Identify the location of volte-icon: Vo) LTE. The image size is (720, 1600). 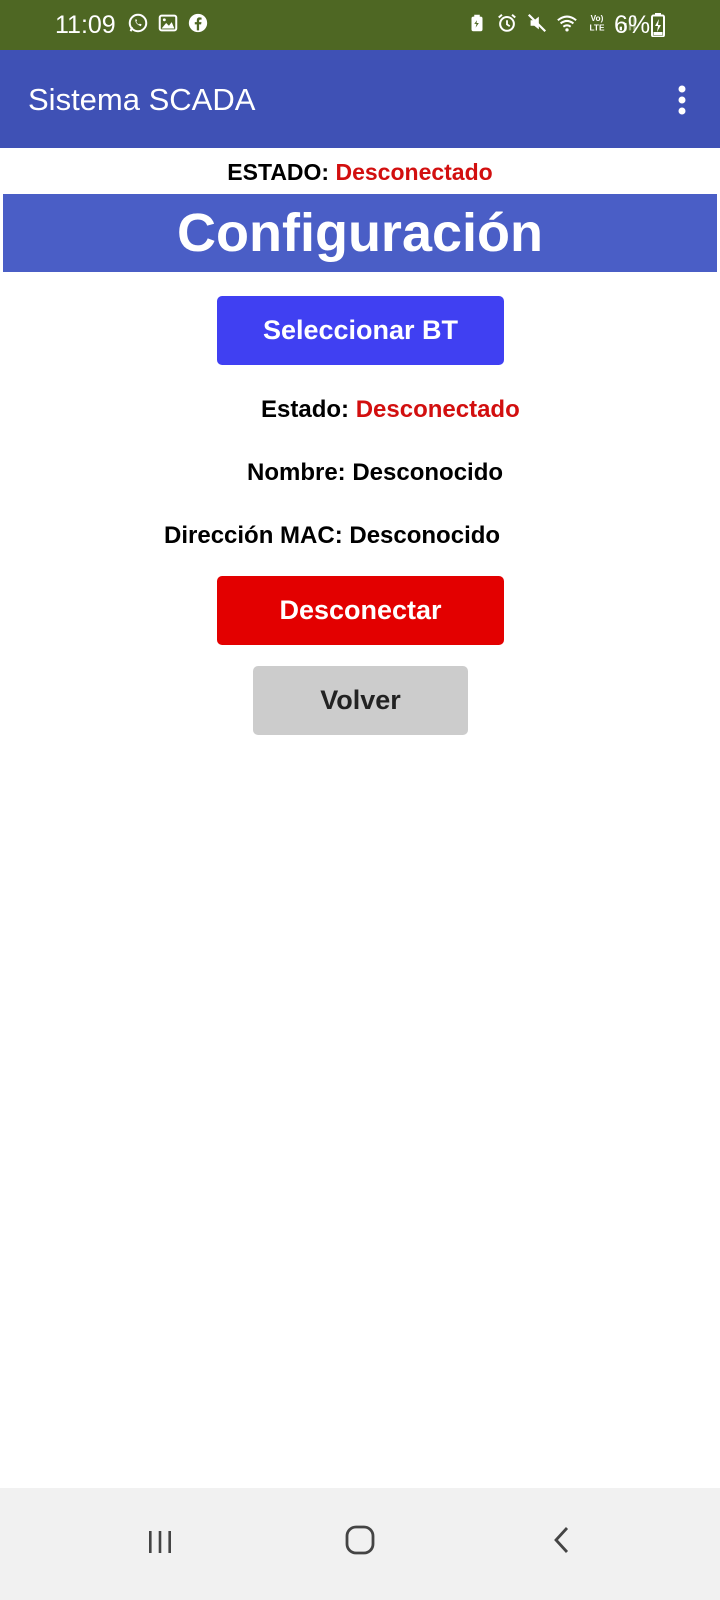
(597, 23).